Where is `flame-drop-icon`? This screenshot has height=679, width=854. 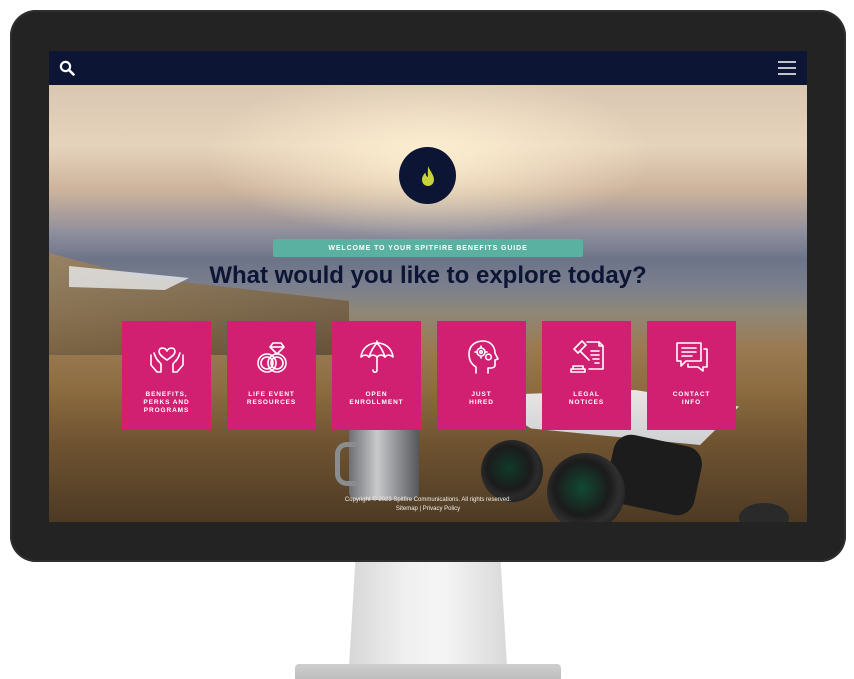
flame-drop-icon is located at coordinates (427, 175).